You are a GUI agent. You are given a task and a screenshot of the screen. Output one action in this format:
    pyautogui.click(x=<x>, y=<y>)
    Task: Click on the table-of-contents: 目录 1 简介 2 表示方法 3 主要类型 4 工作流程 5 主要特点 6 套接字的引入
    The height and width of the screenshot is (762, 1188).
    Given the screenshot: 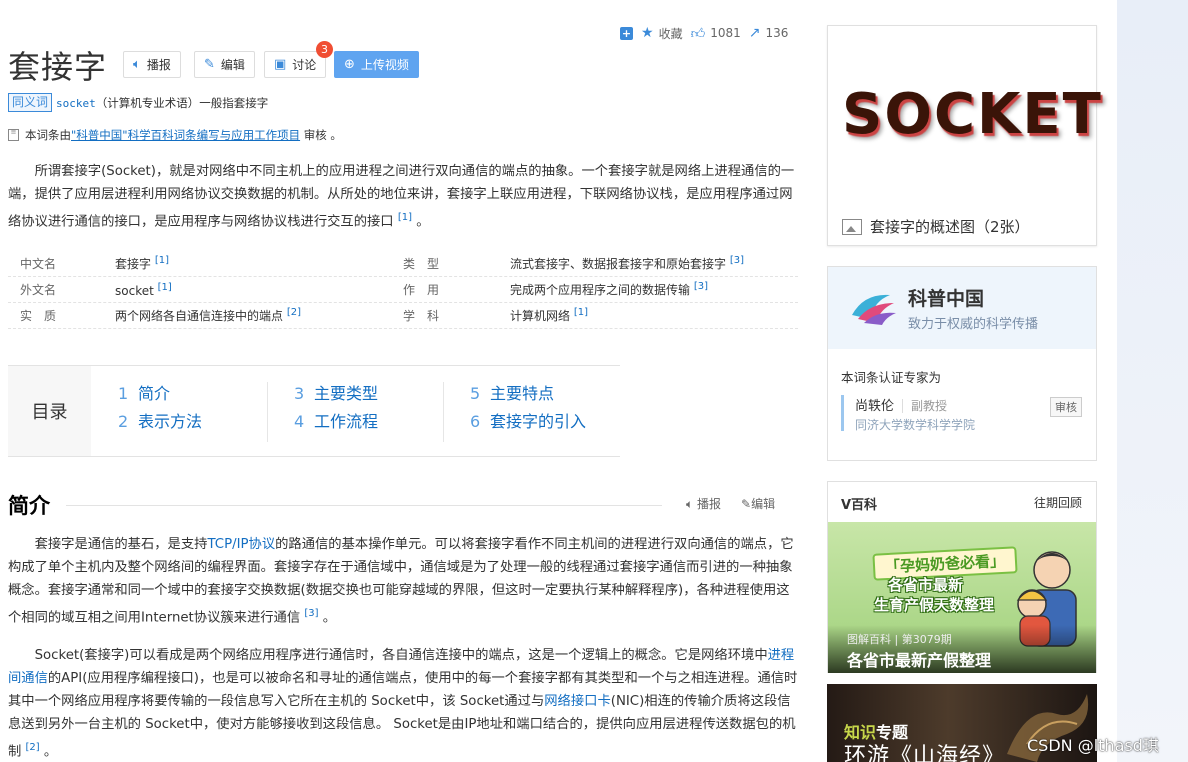 What is the action you would take?
    pyautogui.click(x=314, y=411)
    